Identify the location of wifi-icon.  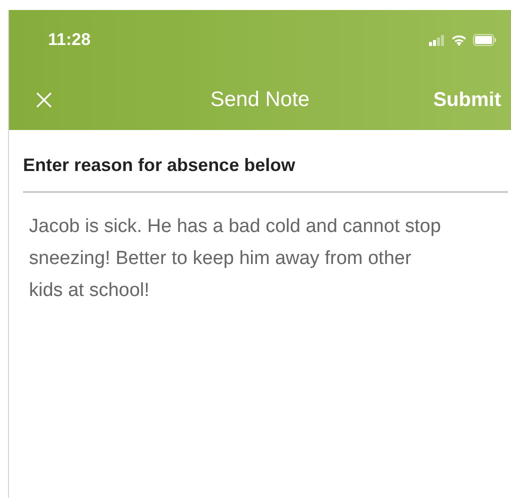
(459, 40).